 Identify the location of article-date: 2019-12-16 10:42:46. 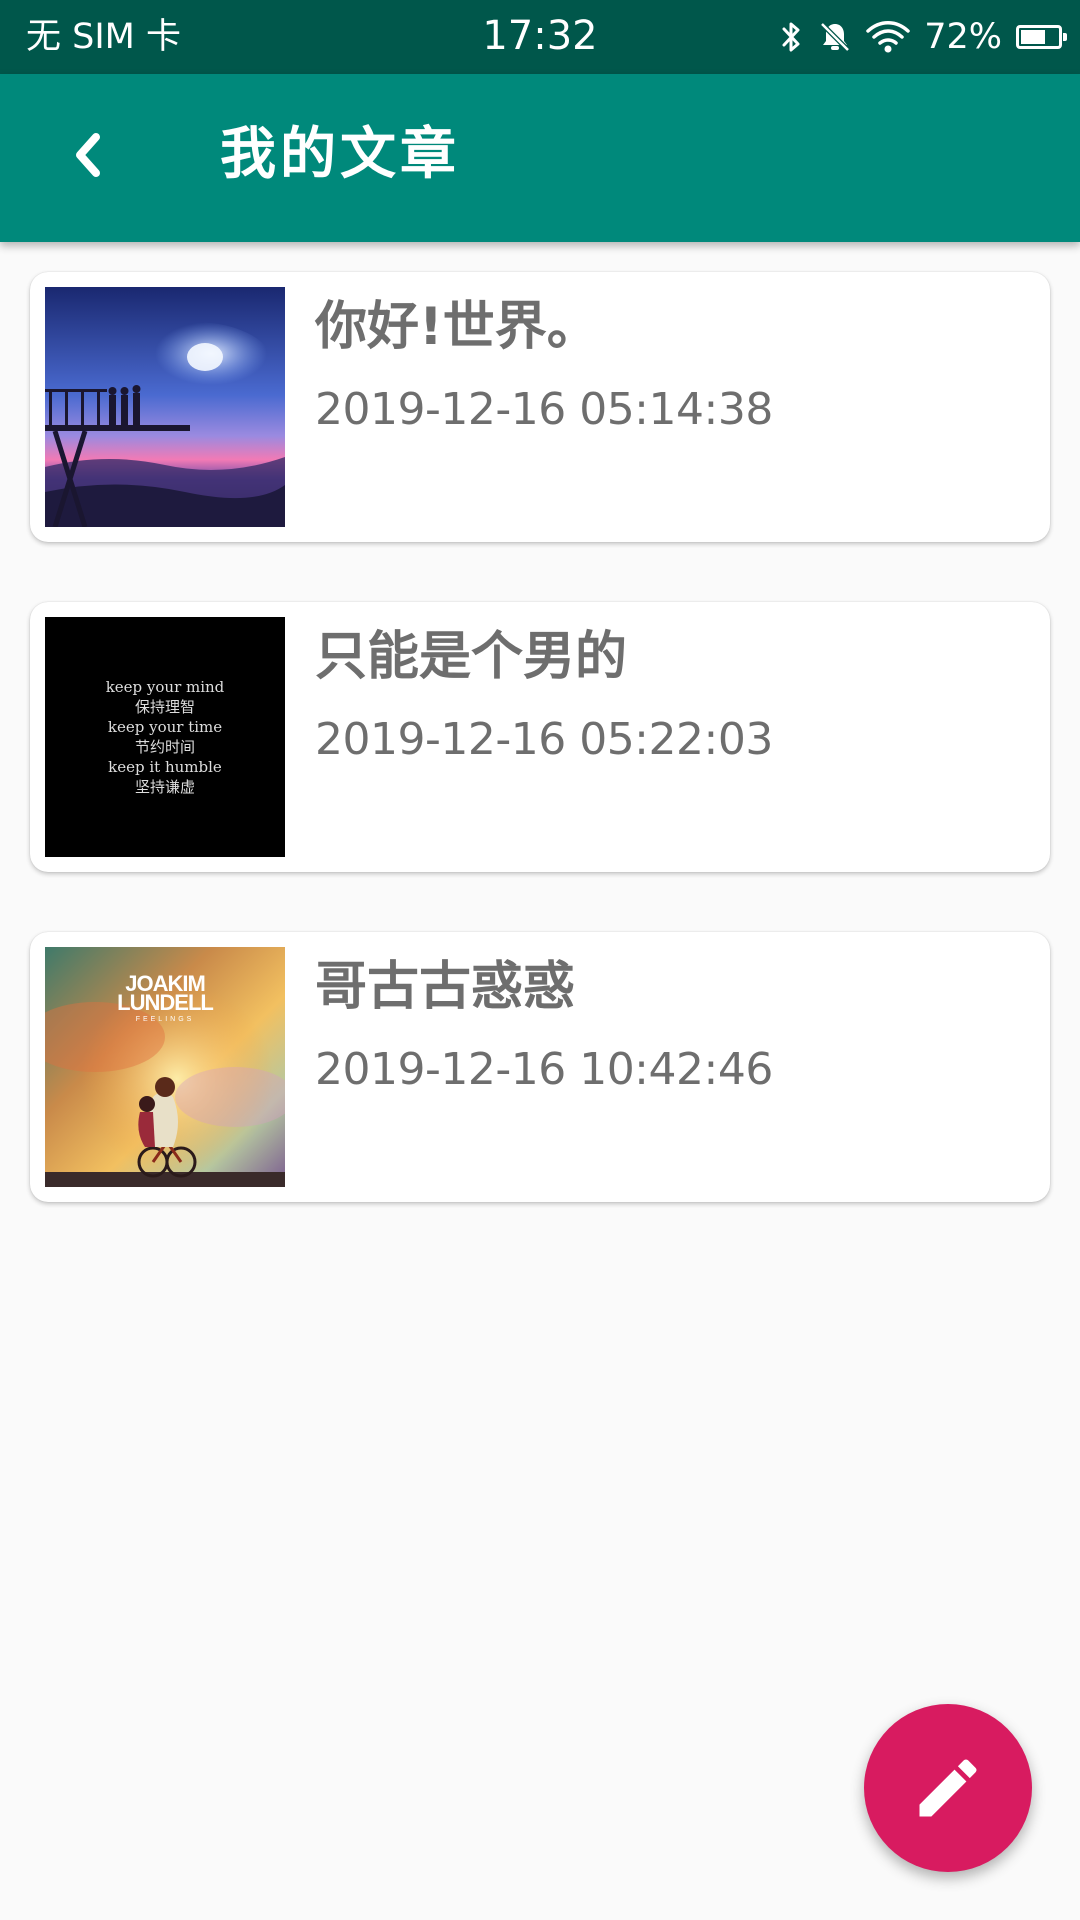
(544, 1069).